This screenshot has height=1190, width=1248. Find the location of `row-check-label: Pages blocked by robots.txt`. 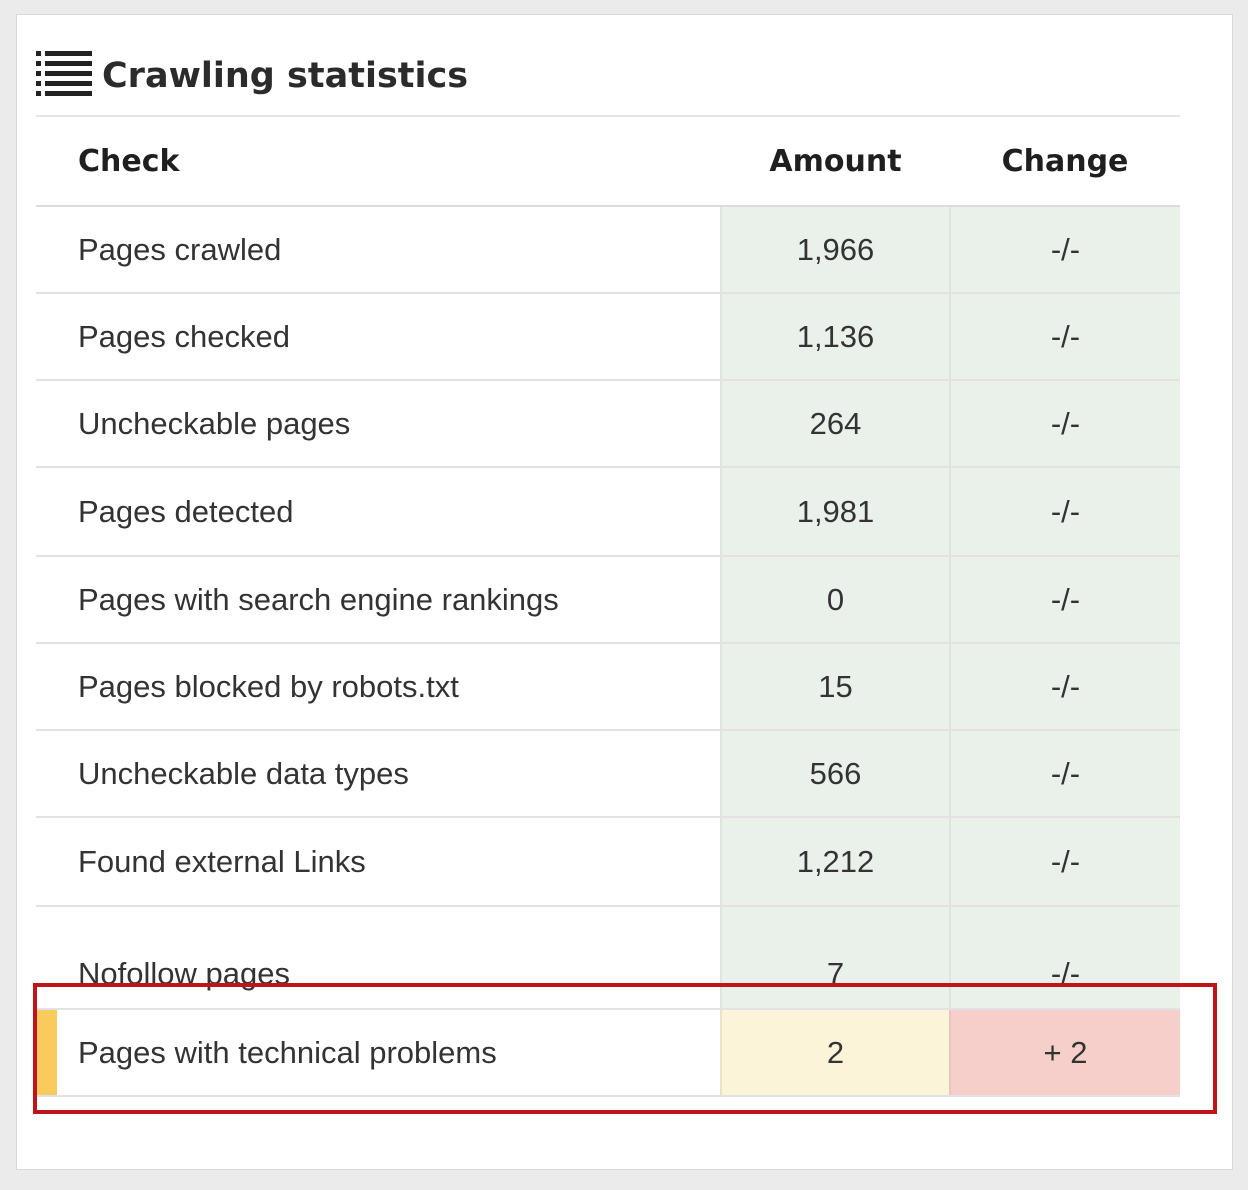

row-check-label: Pages blocked by robots.txt is located at coordinates (378, 687).